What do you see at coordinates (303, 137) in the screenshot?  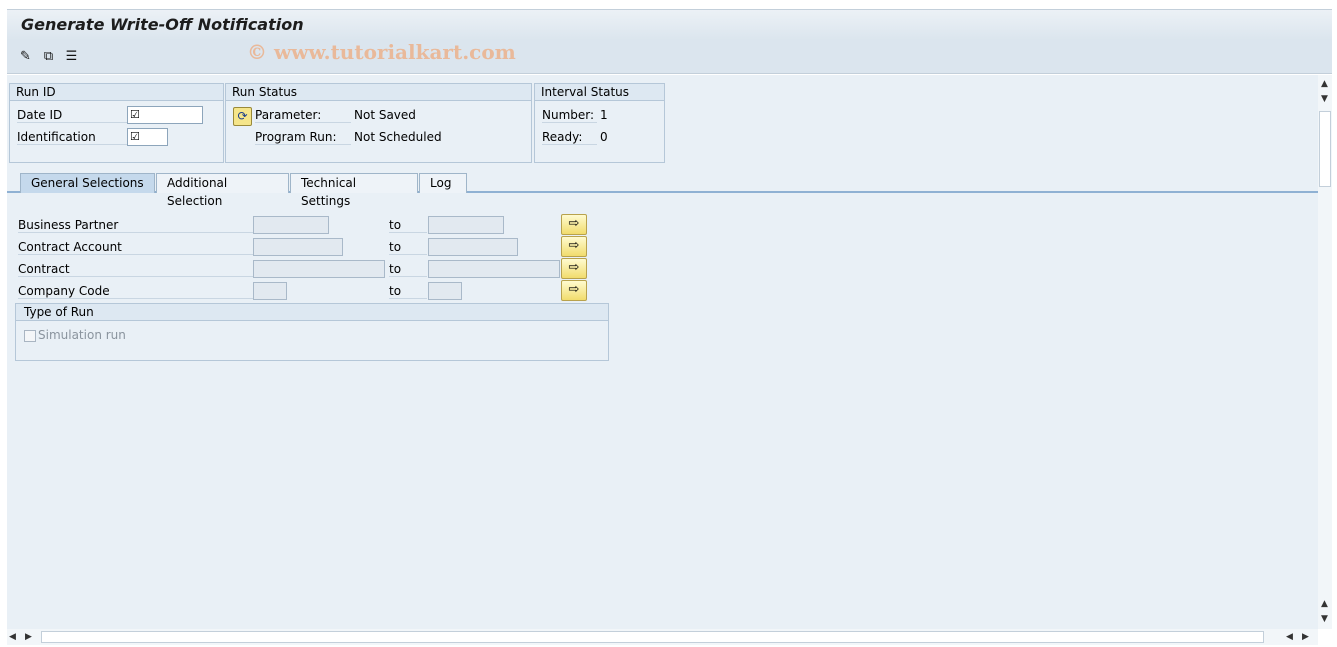 I see `program-run-label: Program Run:` at bounding box center [303, 137].